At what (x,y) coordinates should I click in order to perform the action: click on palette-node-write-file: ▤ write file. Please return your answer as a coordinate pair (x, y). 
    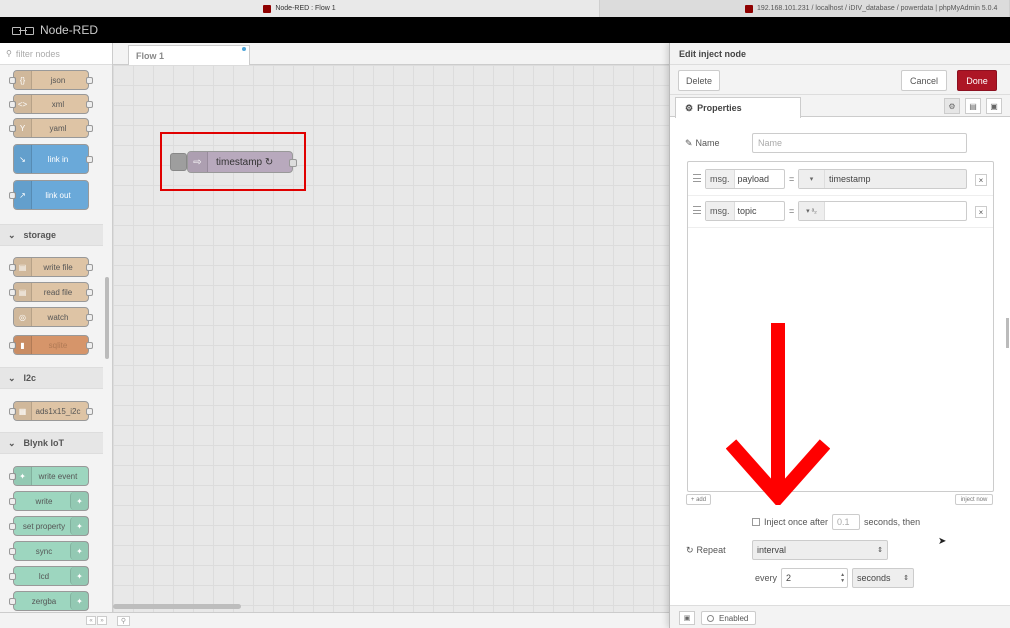
    Looking at the image, I should click on (51, 267).